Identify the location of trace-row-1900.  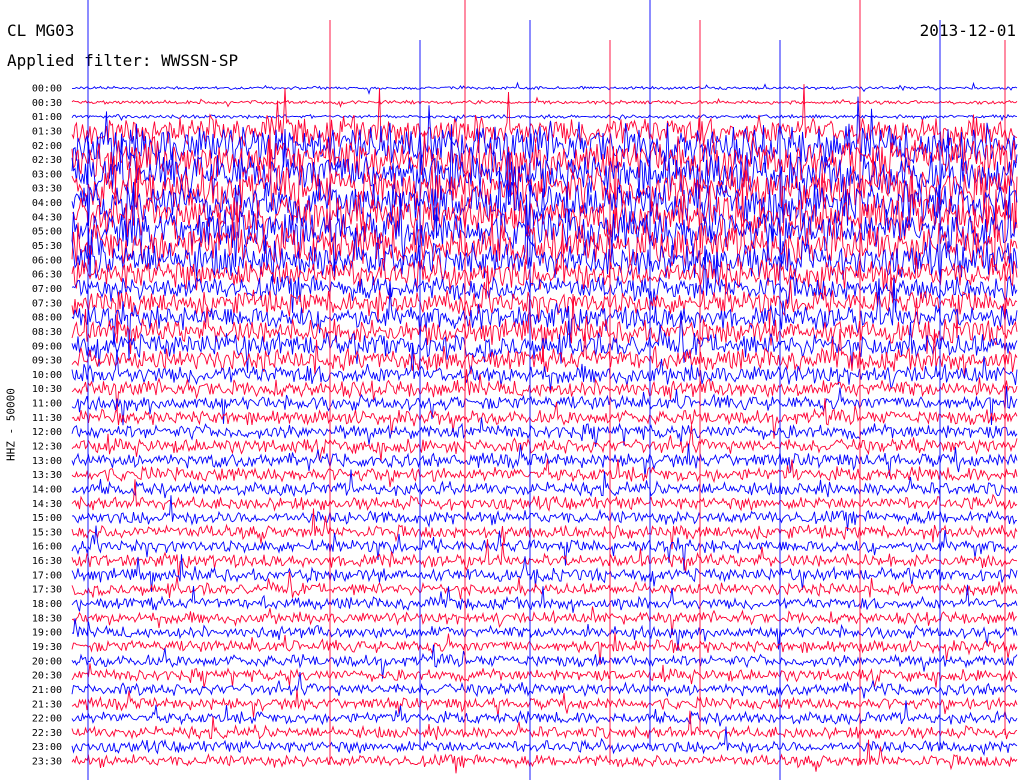
(544, 634).